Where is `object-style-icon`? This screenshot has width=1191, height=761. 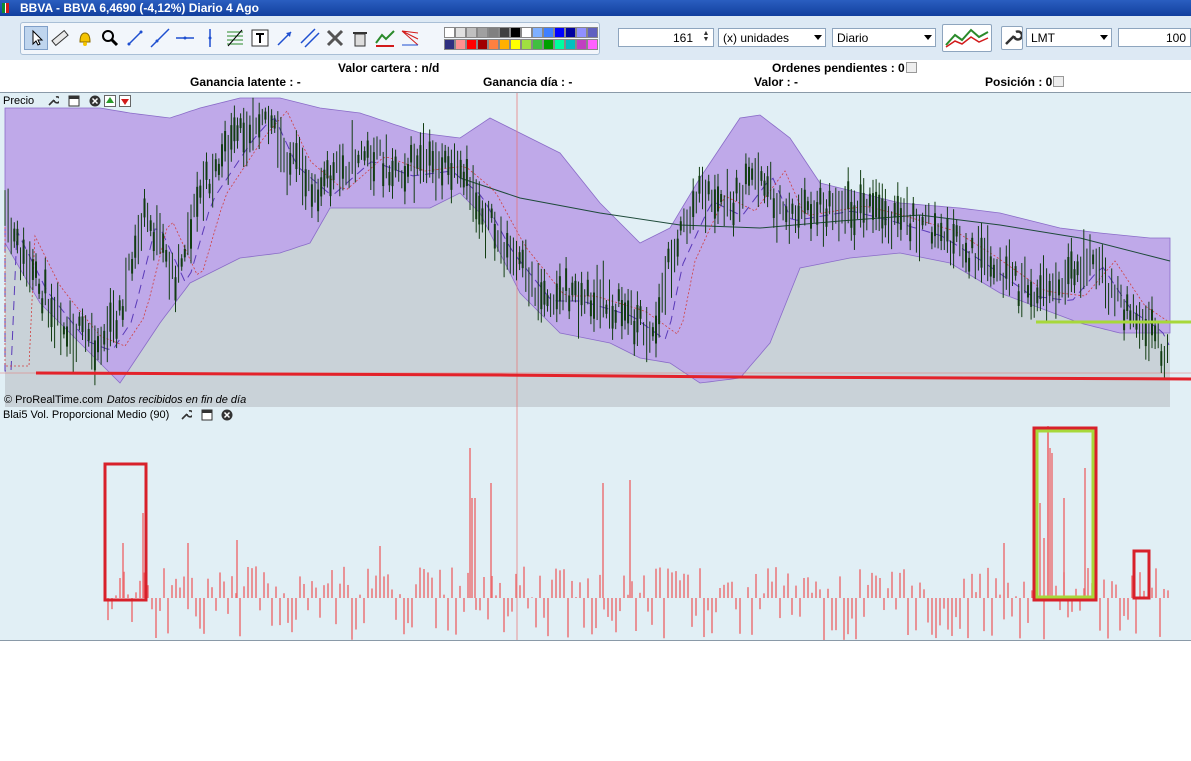 object-style-icon is located at coordinates (385, 38).